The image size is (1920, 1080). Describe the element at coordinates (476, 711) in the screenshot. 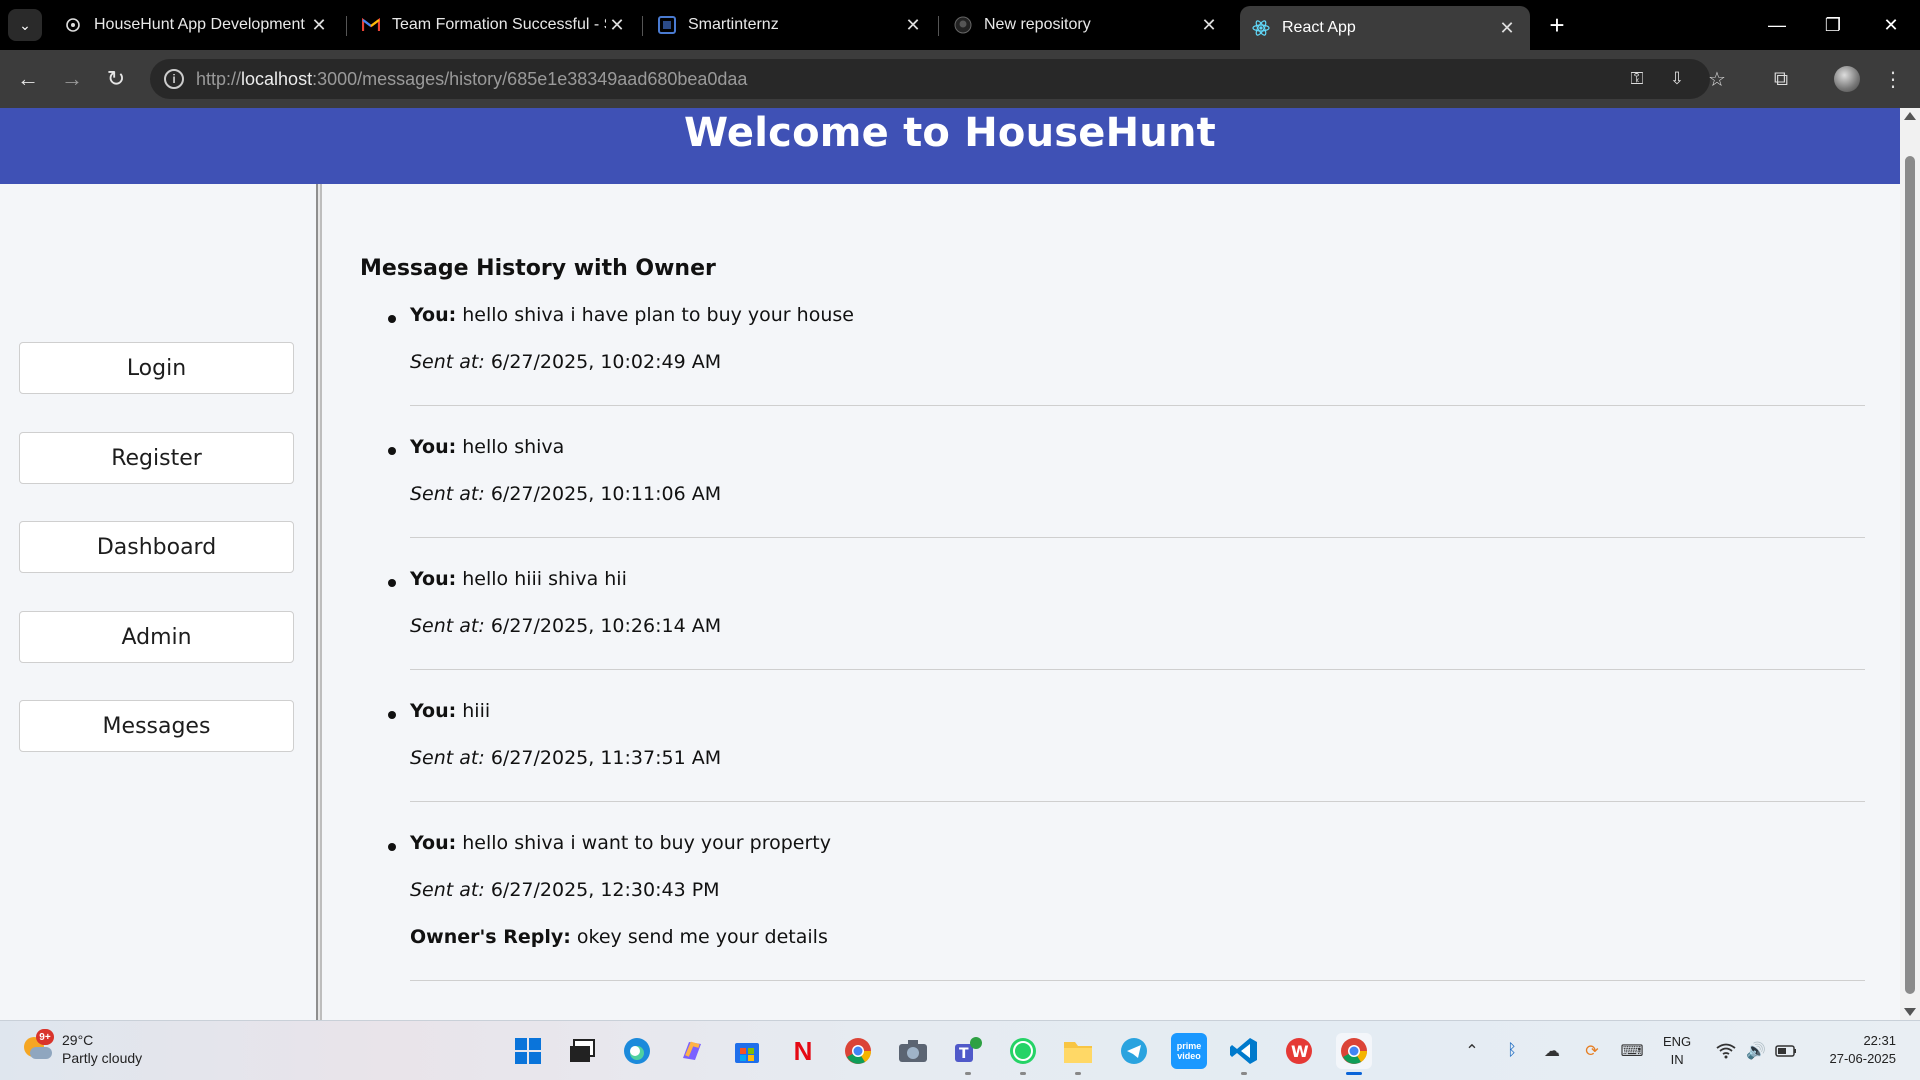

I see `message-text: hiii` at that location.